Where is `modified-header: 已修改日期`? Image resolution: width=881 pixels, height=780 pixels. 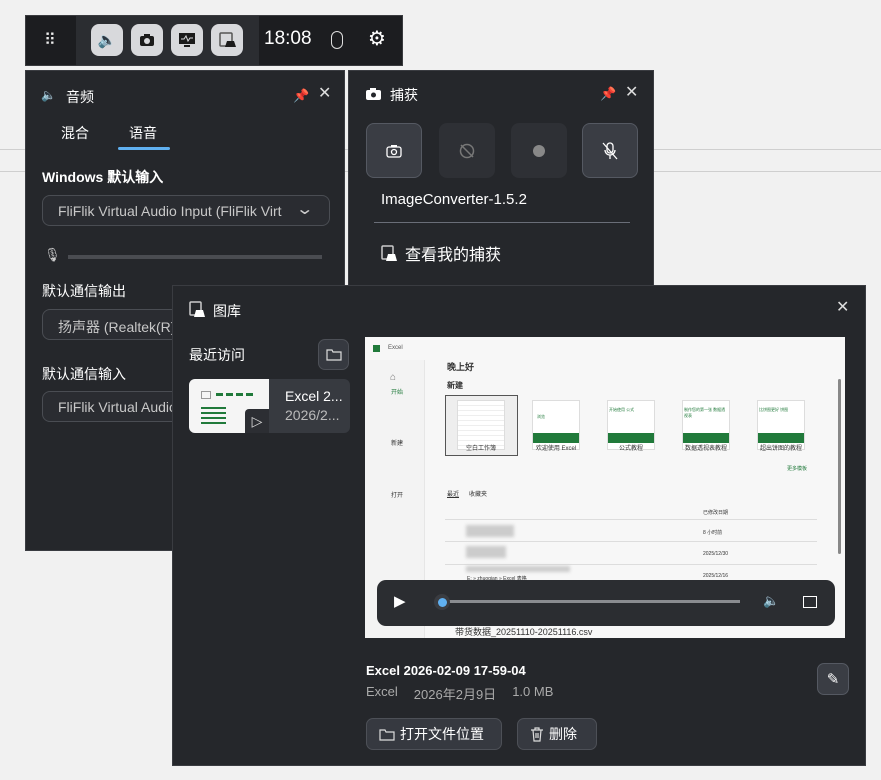 modified-header: 已修改日期 is located at coordinates (716, 513).